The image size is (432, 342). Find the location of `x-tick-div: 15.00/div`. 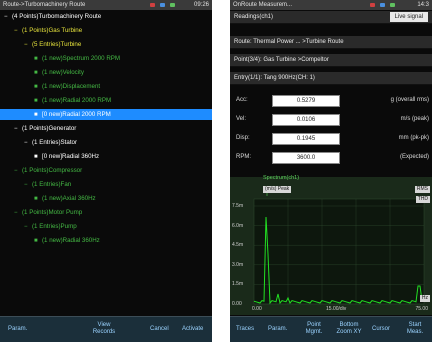

x-tick-div: 15.00/div is located at coordinates (336, 309).